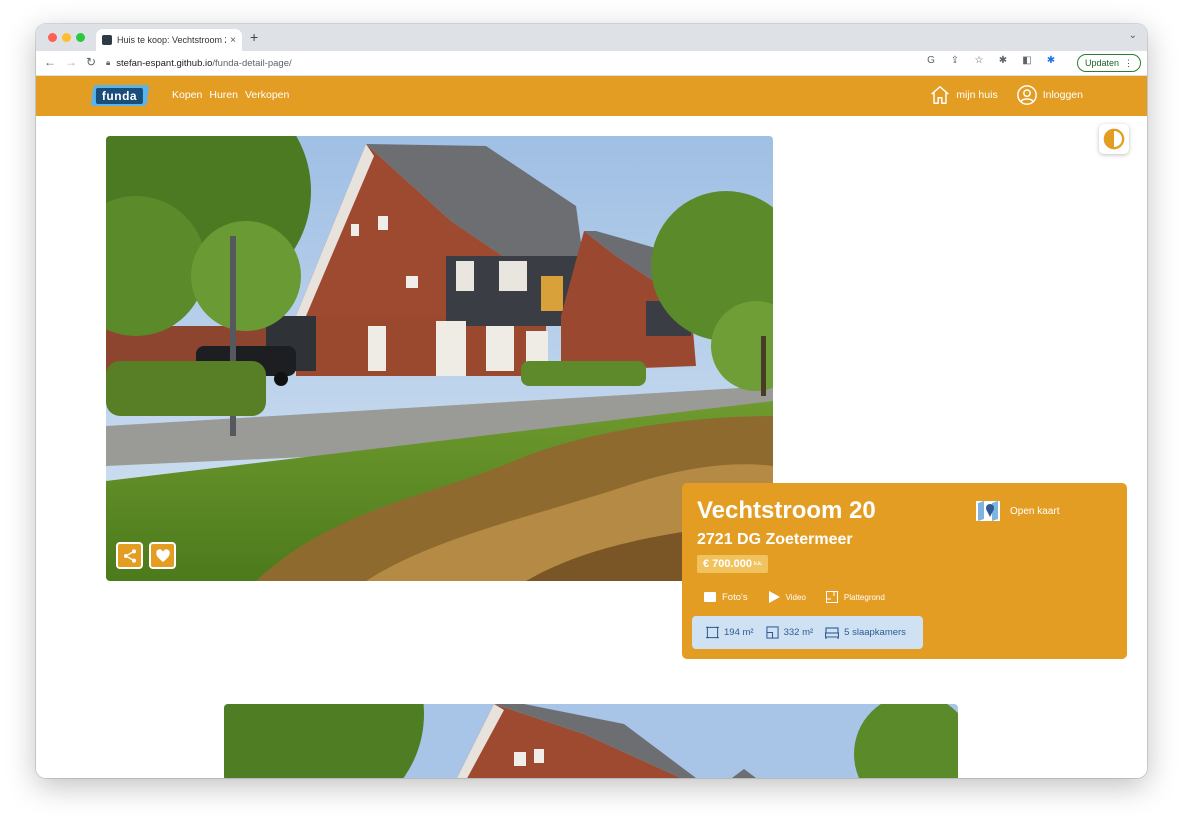 This screenshot has width=1182, height=824. What do you see at coordinates (71, 62) in the screenshot?
I see `forward-arrow-icon: →` at bounding box center [71, 62].